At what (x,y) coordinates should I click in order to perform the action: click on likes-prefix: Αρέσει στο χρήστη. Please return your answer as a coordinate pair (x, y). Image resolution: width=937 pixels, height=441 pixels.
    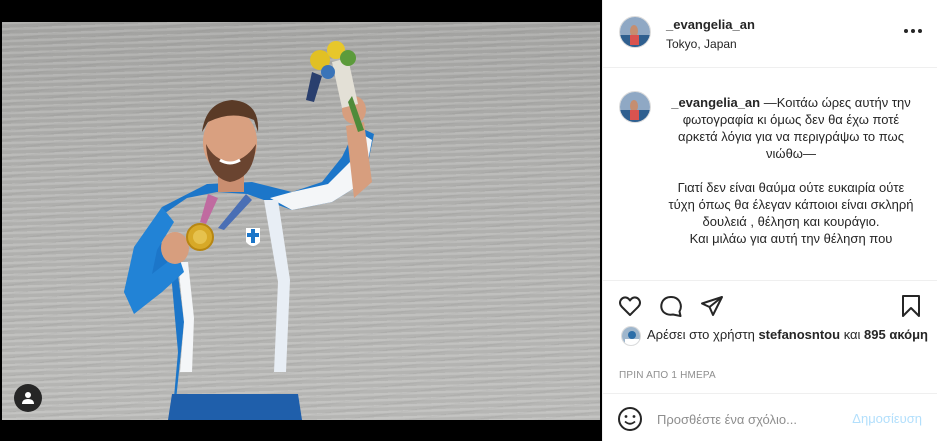
    Looking at the image, I should click on (703, 334).